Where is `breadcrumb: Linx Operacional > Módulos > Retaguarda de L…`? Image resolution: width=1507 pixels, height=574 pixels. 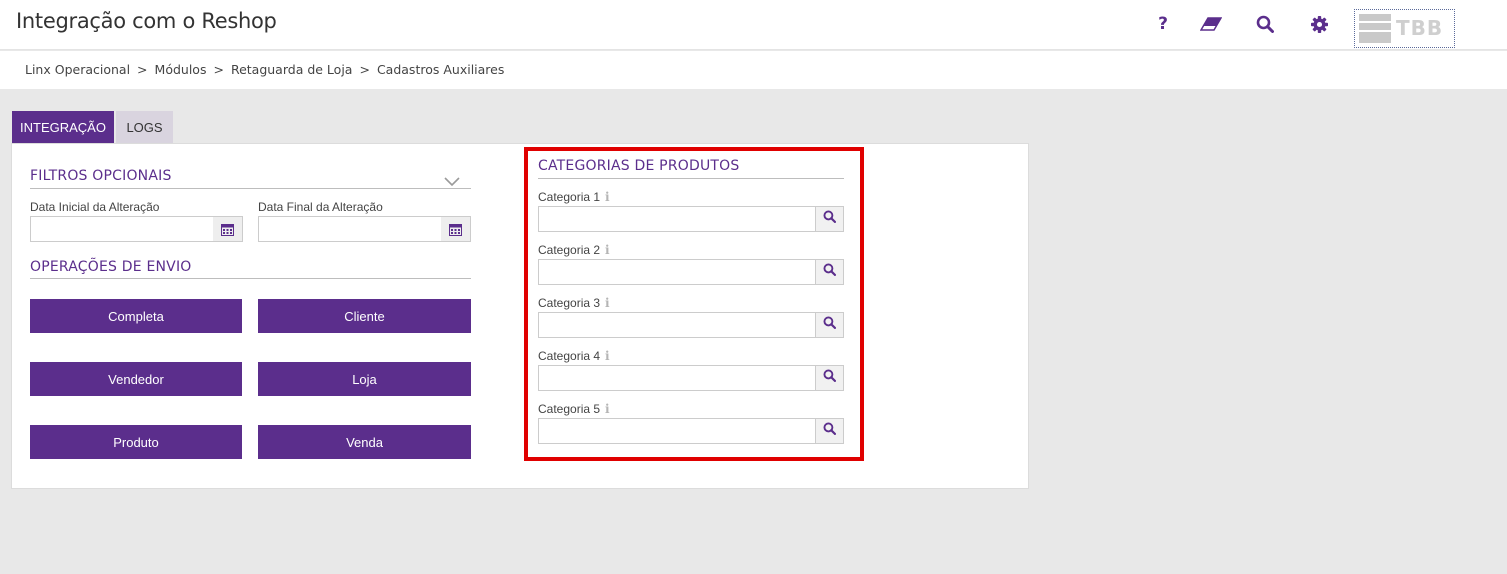
breadcrumb: Linx Operacional > Módulos > Retaguarda de L… is located at coordinates (264, 69).